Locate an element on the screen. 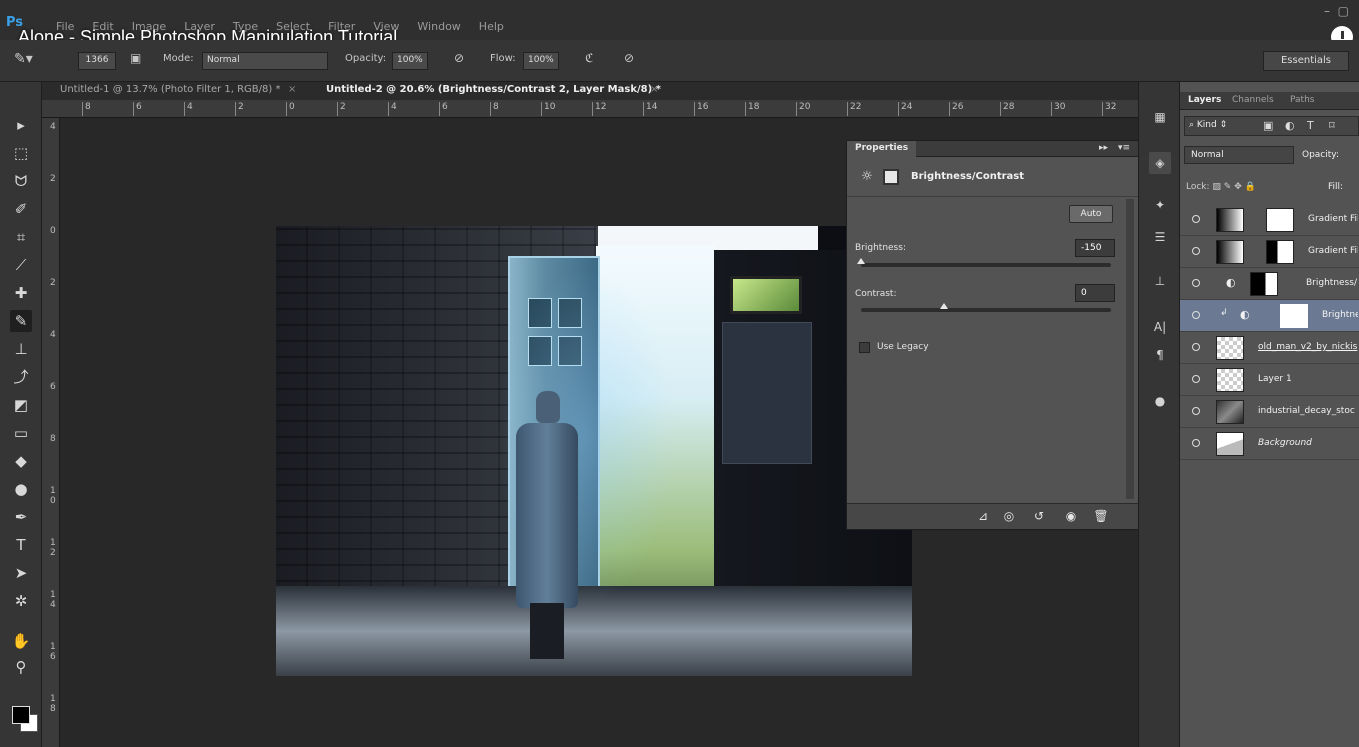  reset-icon: ↺ is located at coordinates (1039, 516).